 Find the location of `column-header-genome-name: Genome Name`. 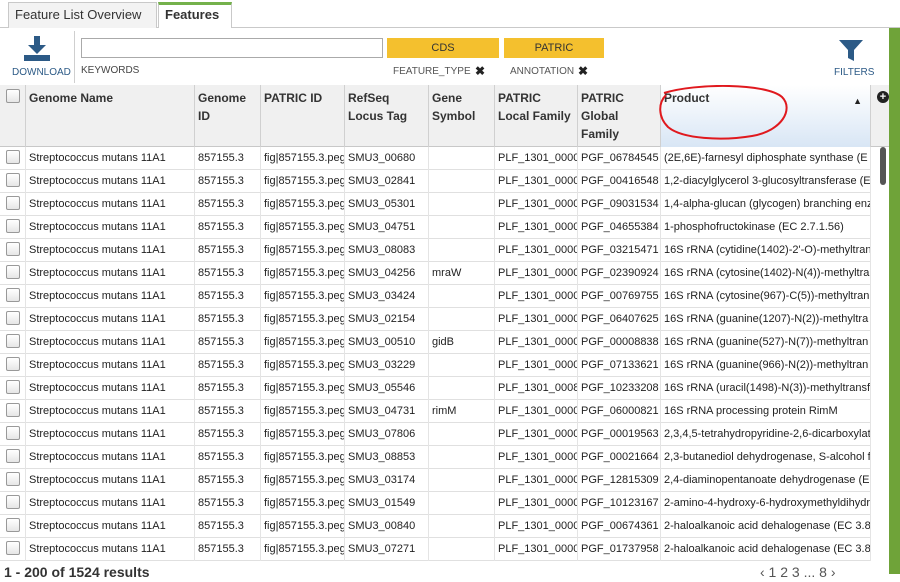

column-header-genome-name: Genome Name is located at coordinates (110, 116).